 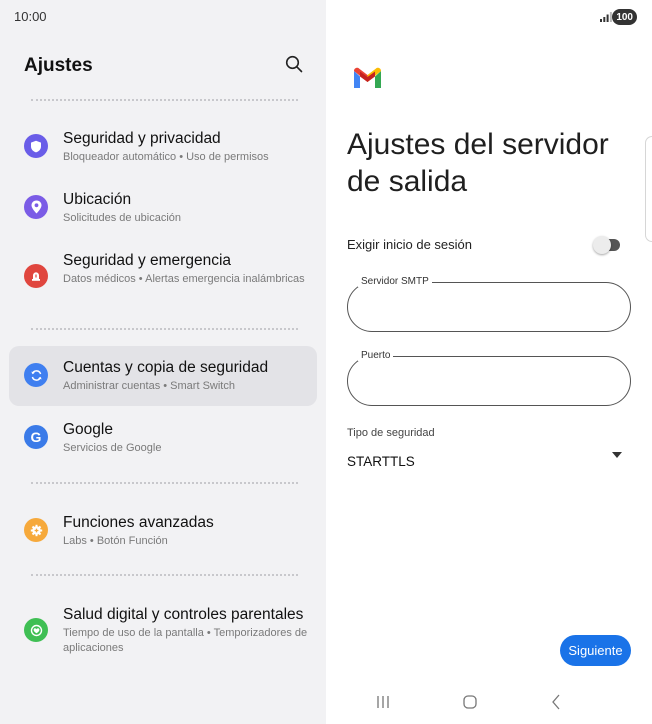 I want to click on require-login-label: Exigir inicio de sesión, so click(x=410, y=244).